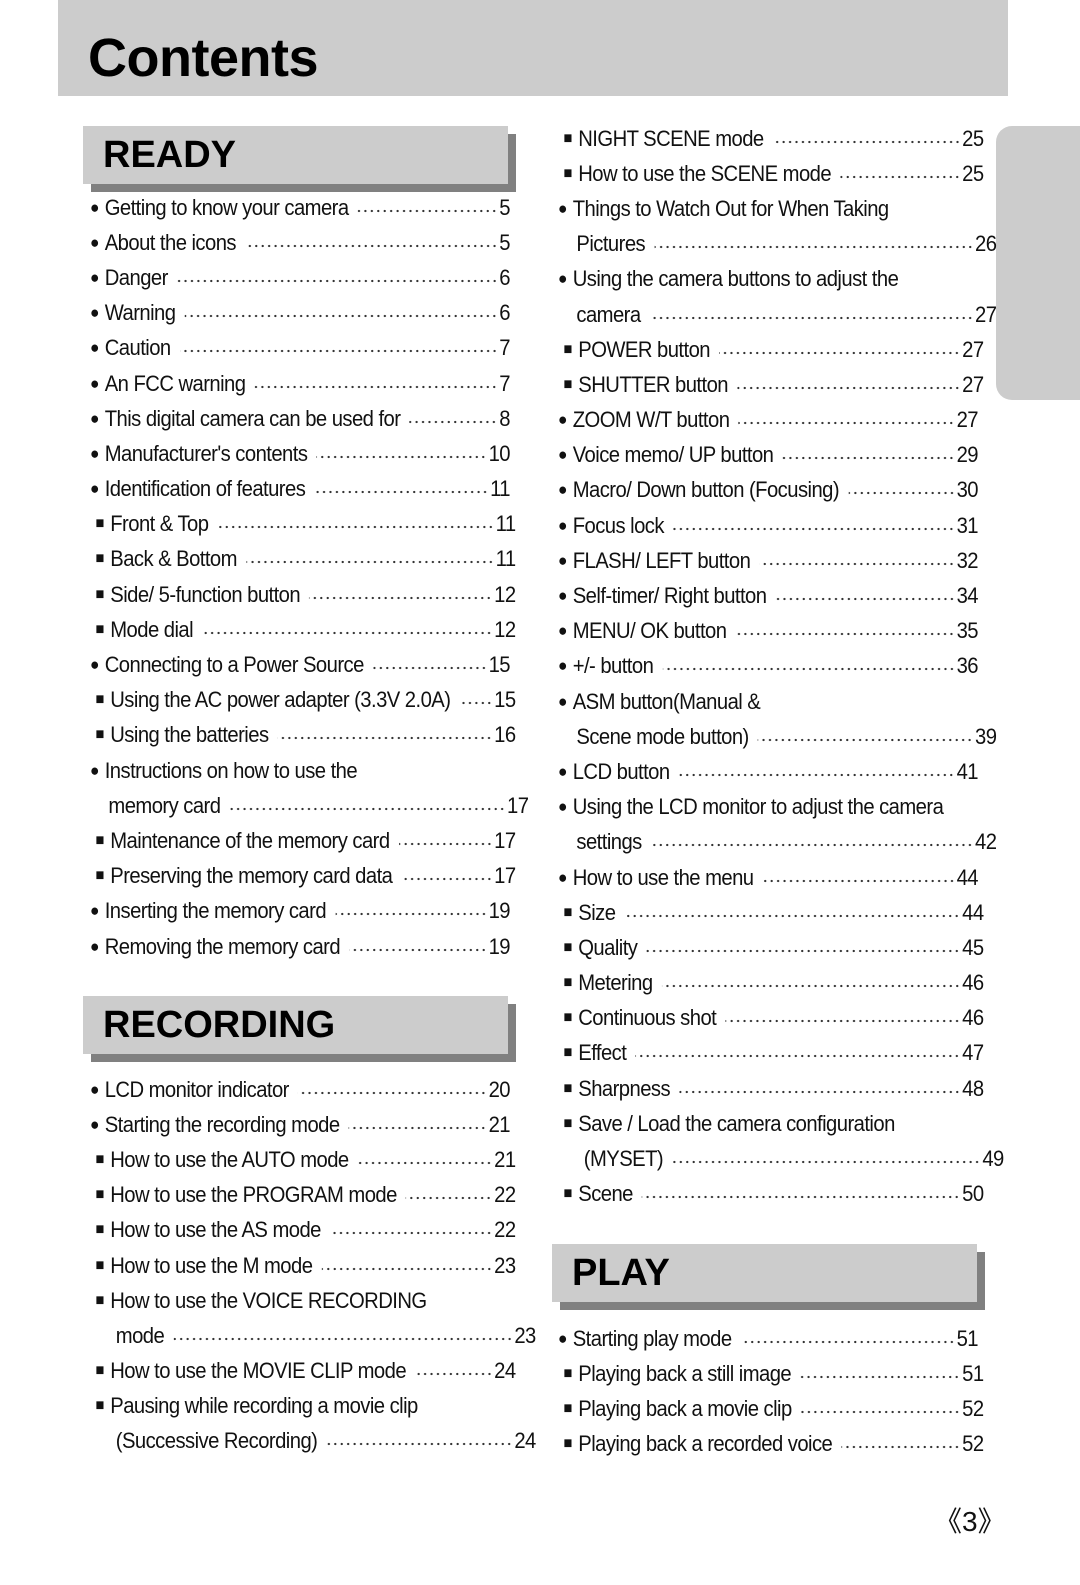  Describe the element at coordinates (300, 453) in the screenshot. I see `toc-entry: ● Manufacturer's contents 10` at that location.